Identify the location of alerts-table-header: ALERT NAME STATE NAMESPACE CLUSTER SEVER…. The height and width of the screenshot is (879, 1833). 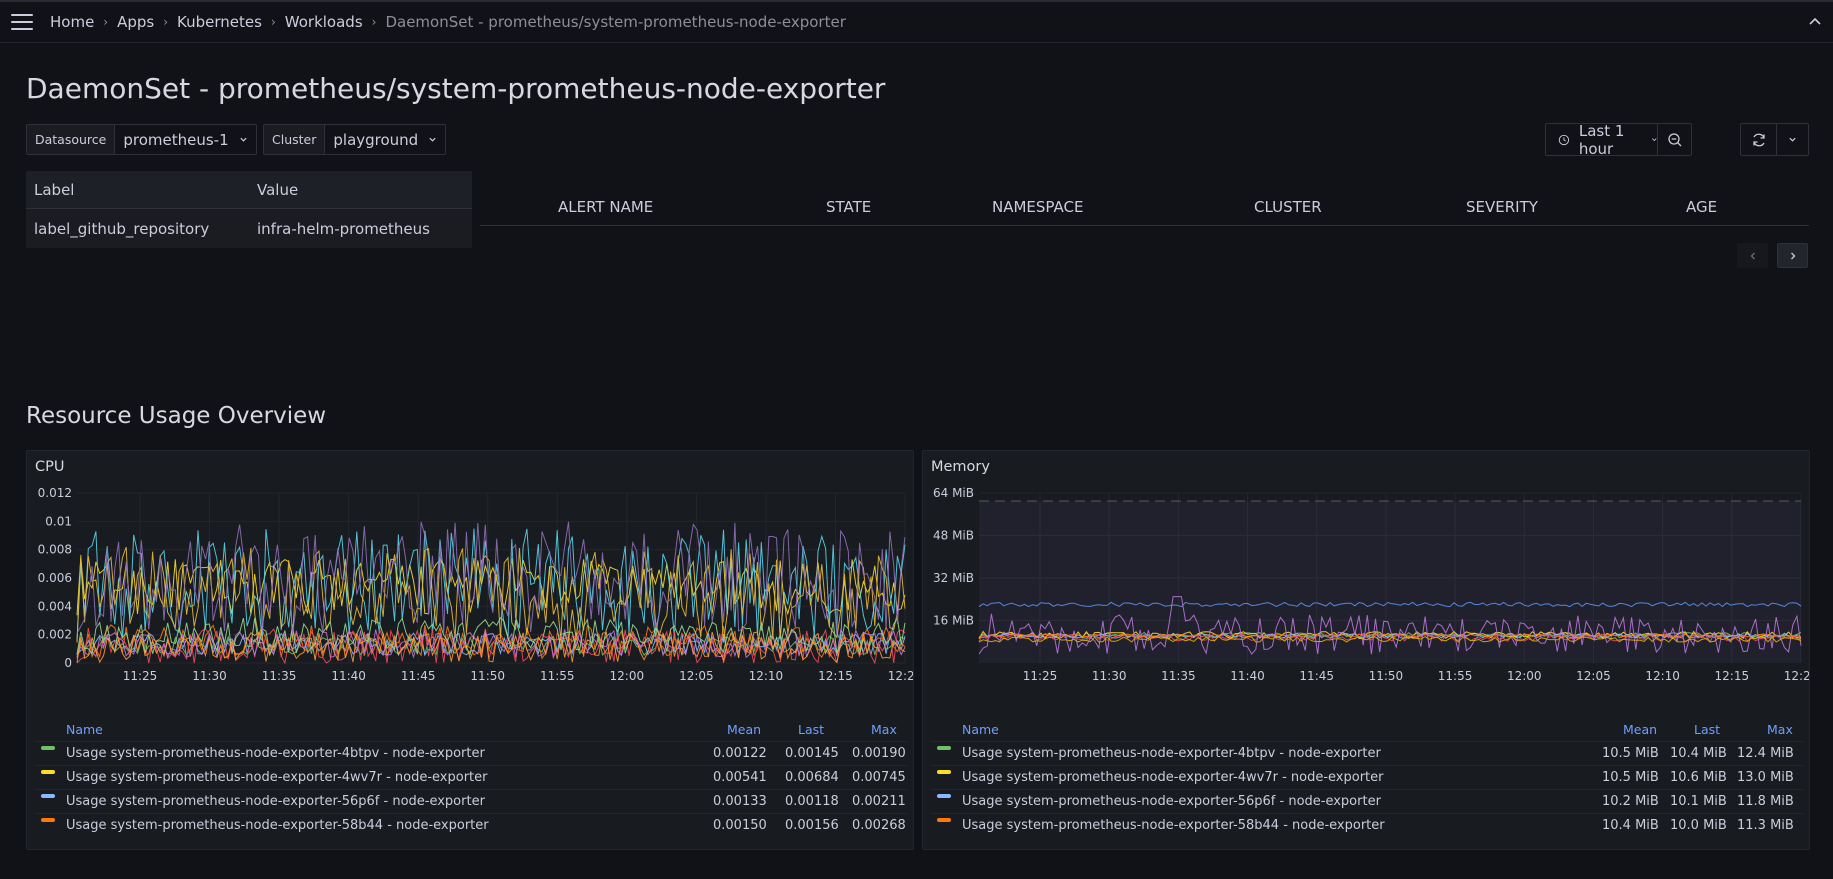
(1144, 209).